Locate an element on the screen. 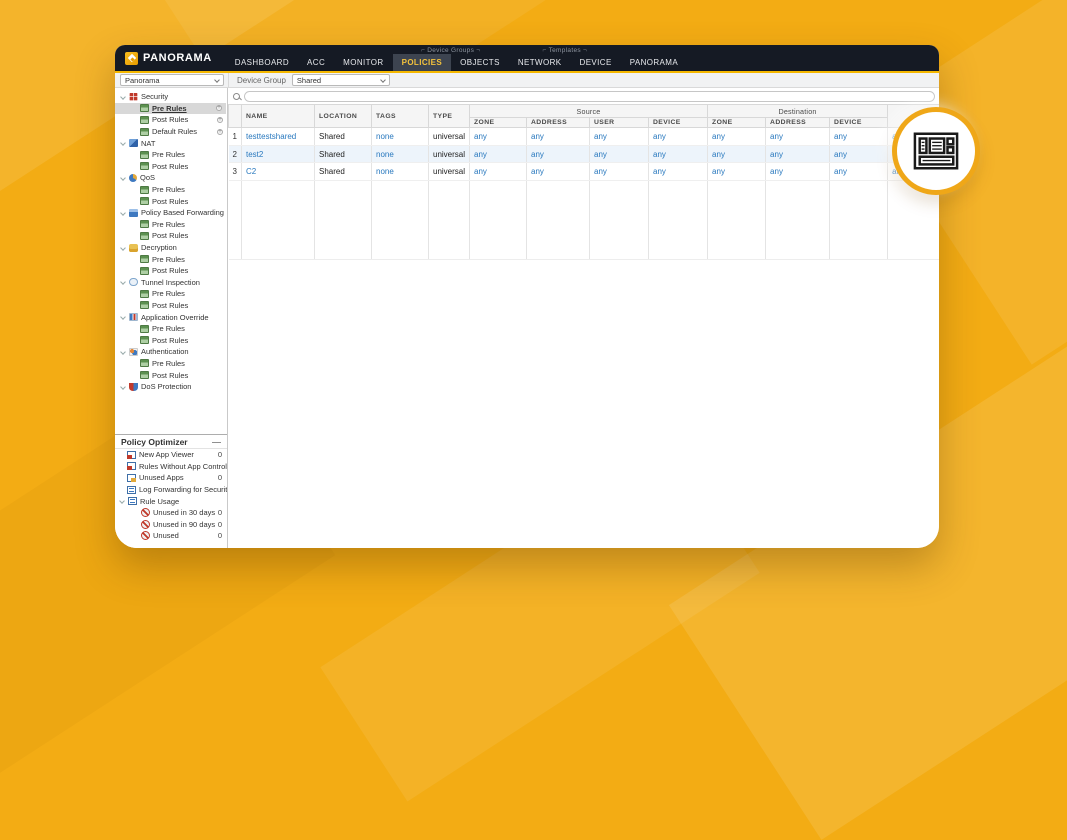 The width and height of the screenshot is (1067, 840). optimizer-item-unused-30-days: Unused in 30 days 0 is located at coordinates (171, 513).